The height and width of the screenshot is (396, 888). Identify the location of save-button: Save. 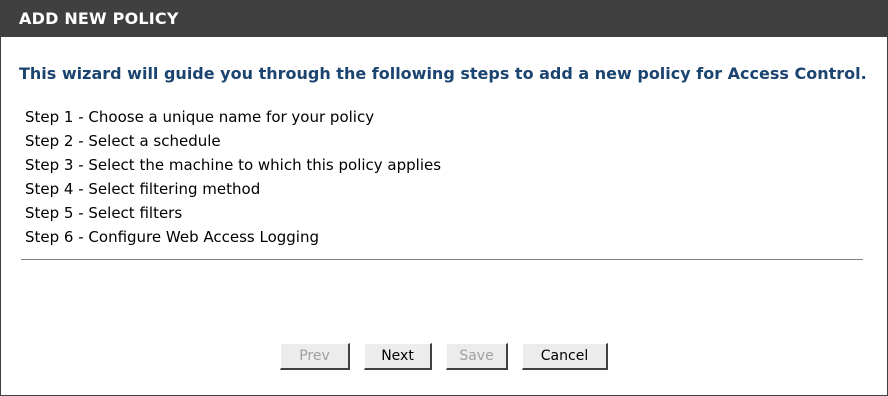
(477, 356).